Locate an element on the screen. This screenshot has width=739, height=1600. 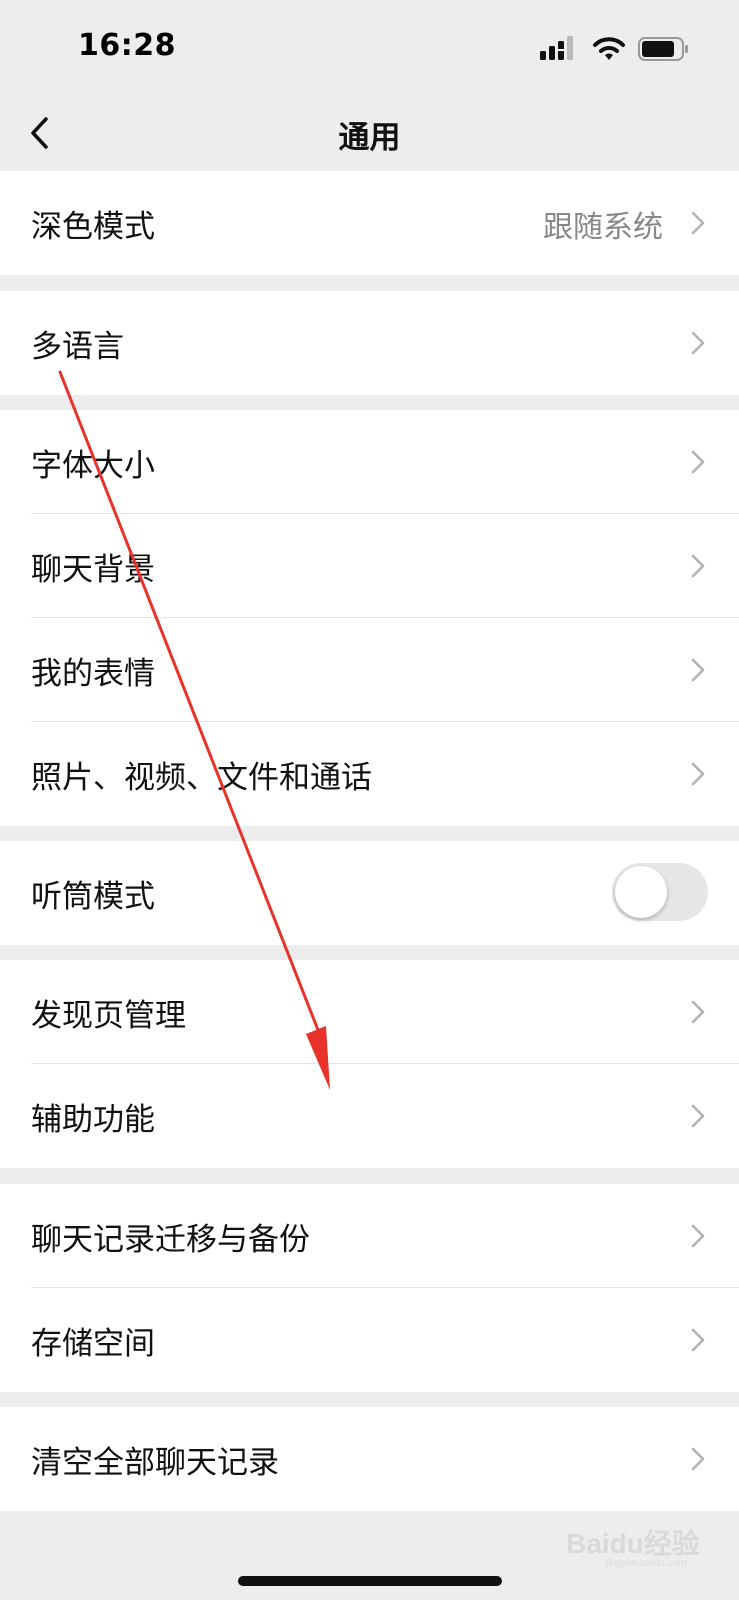
earpiece-mode-row: 听筒模式 is located at coordinates (369, 893).